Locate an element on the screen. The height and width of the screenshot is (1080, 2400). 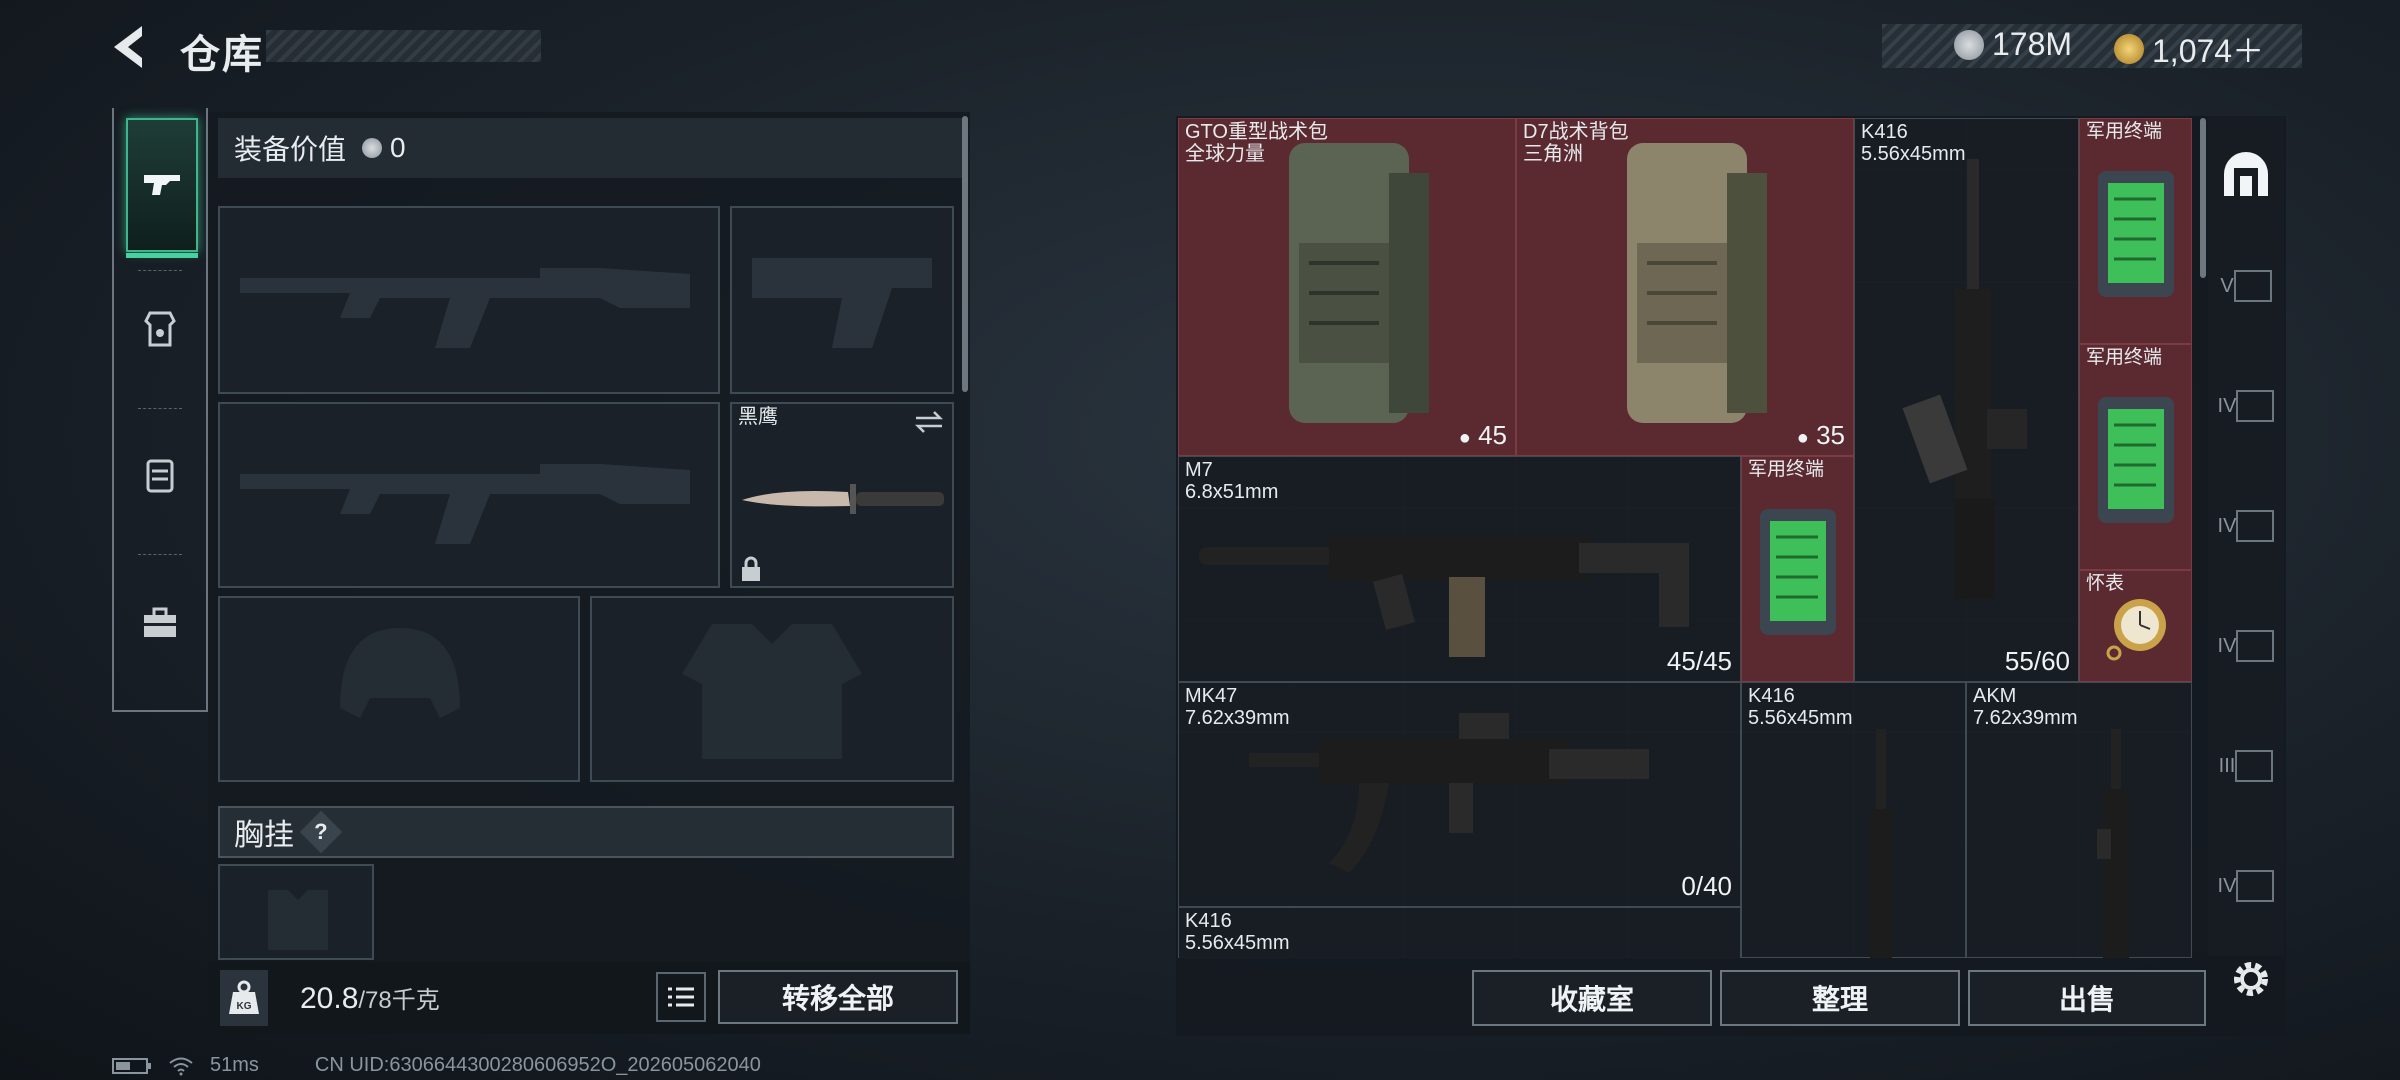
storage-item: GTO重型战术包 全球力量 ● 45 is located at coordinates (1347, 287).